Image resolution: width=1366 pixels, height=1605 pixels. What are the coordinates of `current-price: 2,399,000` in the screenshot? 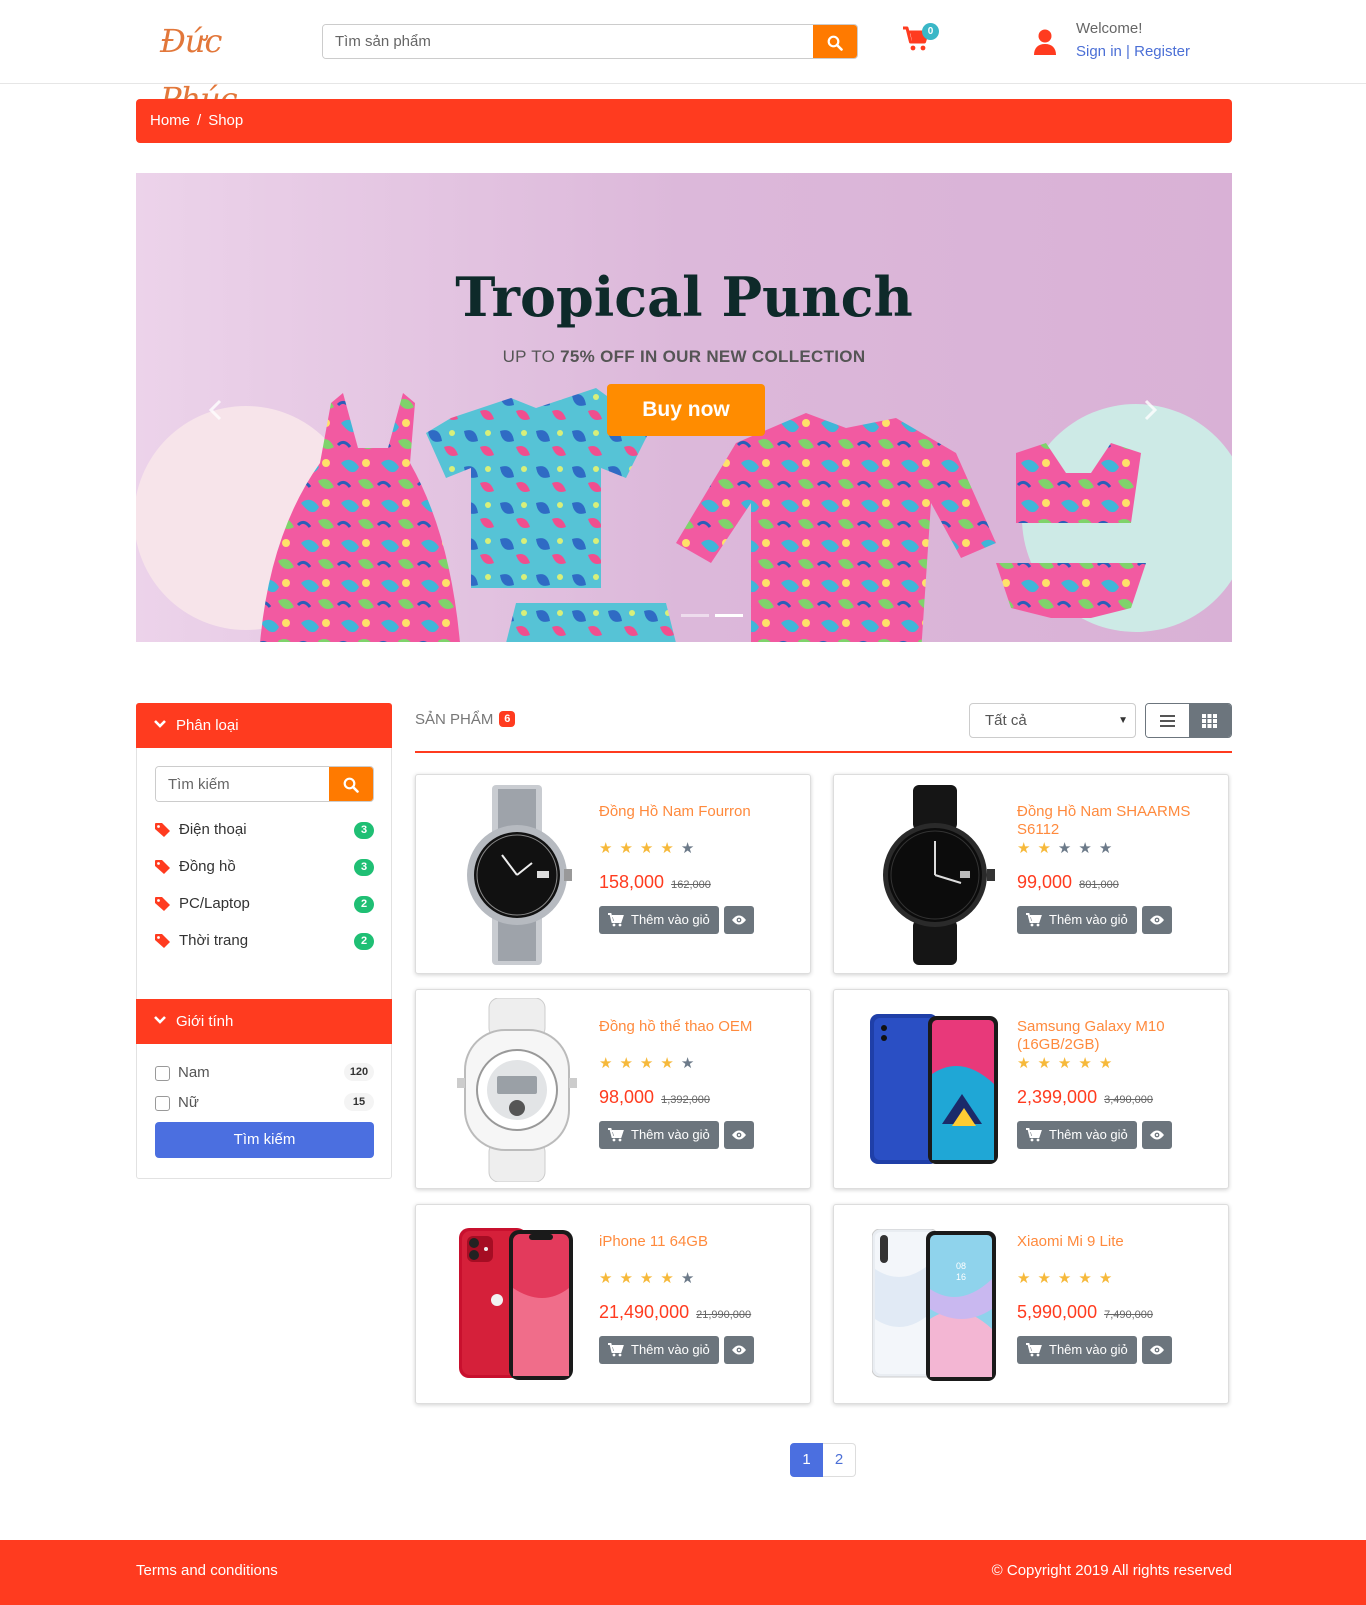 It's located at (1057, 1097).